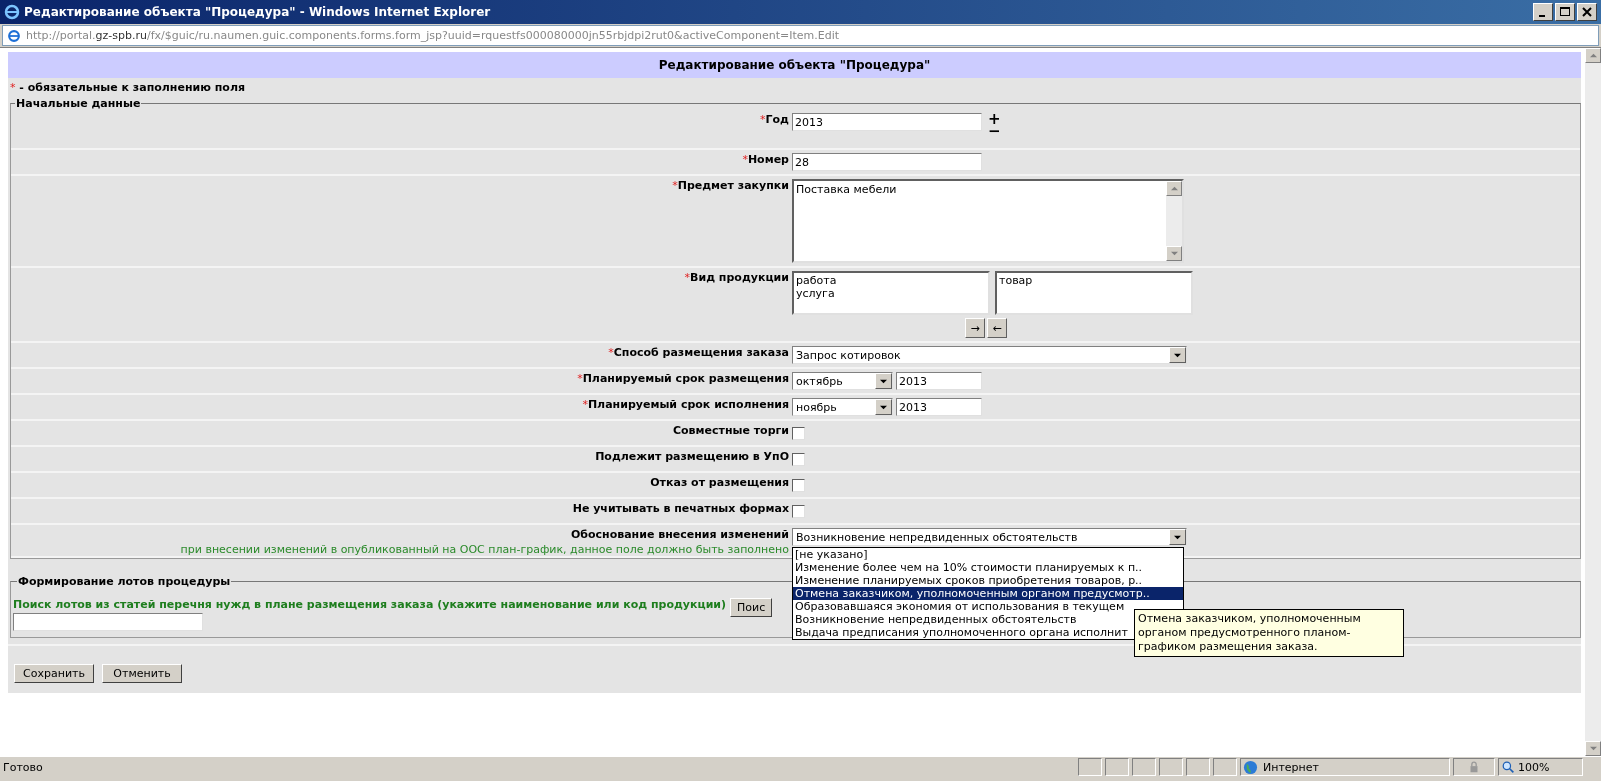 The width and height of the screenshot is (1601, 781). Describe the element at coordinates (1565, 12) in the screenshot. I see `maximize-icon` at that location.